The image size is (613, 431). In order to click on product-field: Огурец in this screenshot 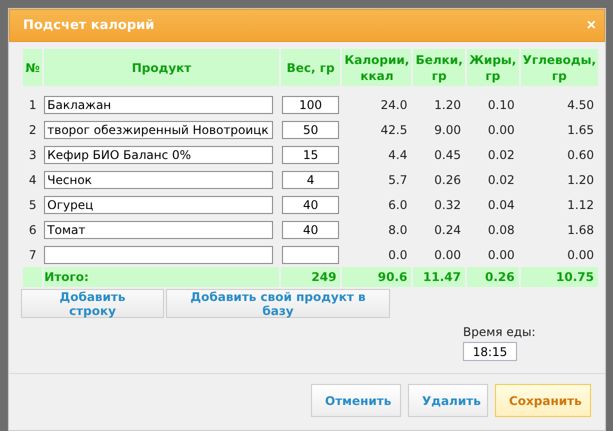, I will do `click(159, 205)`.